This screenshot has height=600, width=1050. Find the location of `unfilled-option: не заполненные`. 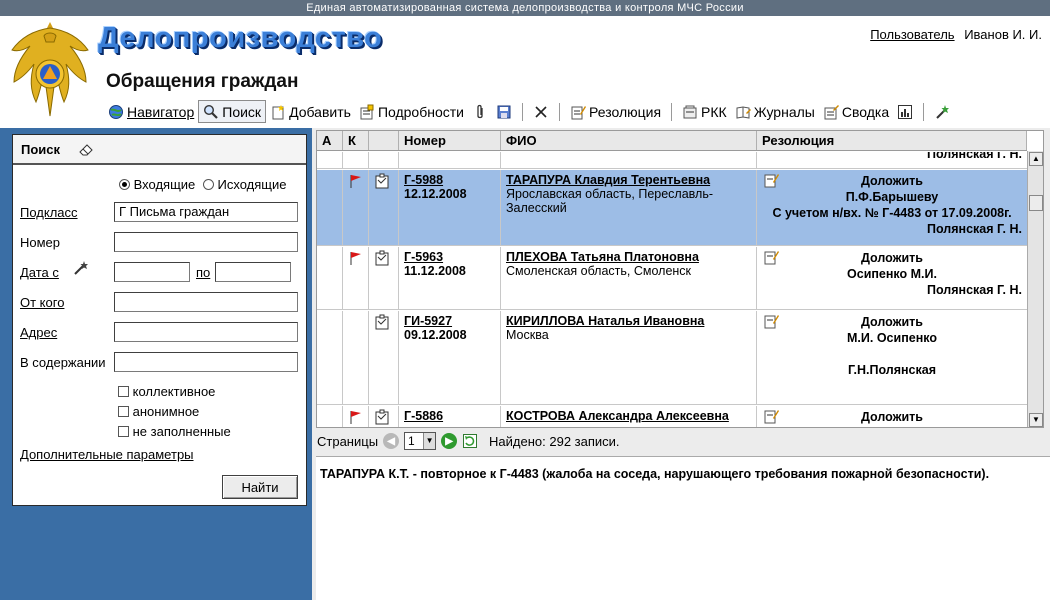

unfilled-option: не заполненные is located at coordinates (174, 431).